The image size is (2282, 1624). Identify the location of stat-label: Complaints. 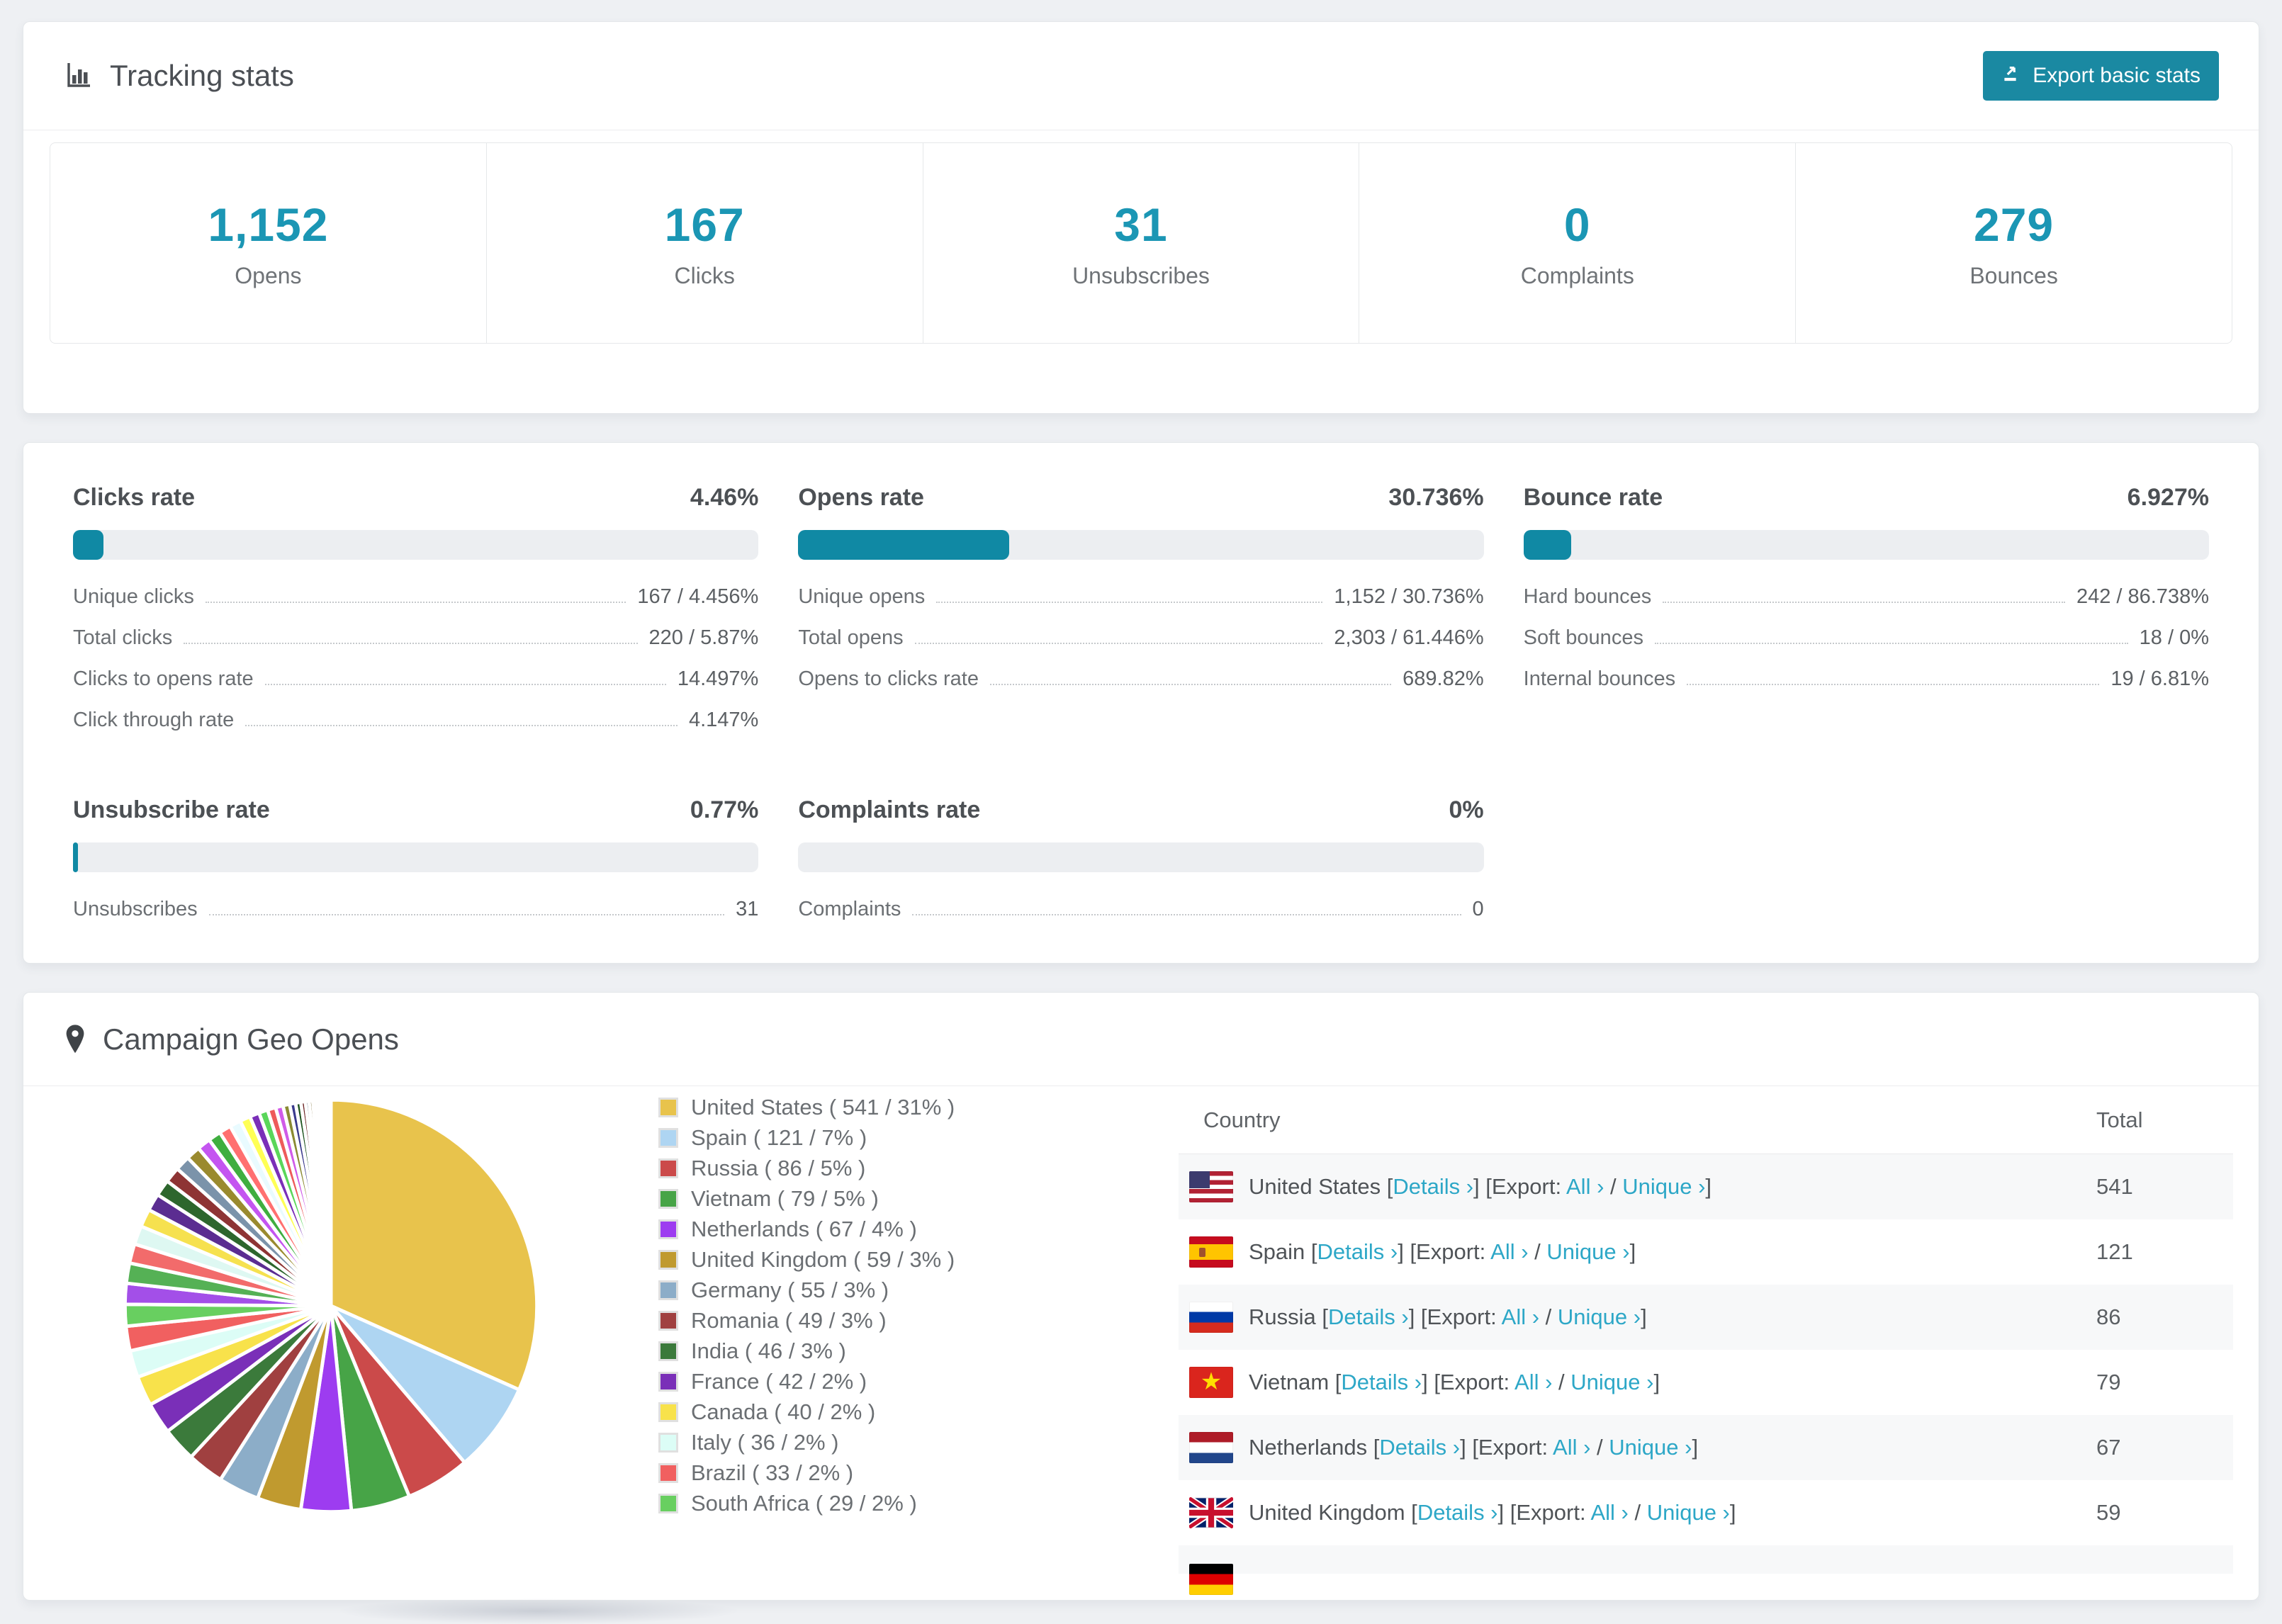
(1577, 275).